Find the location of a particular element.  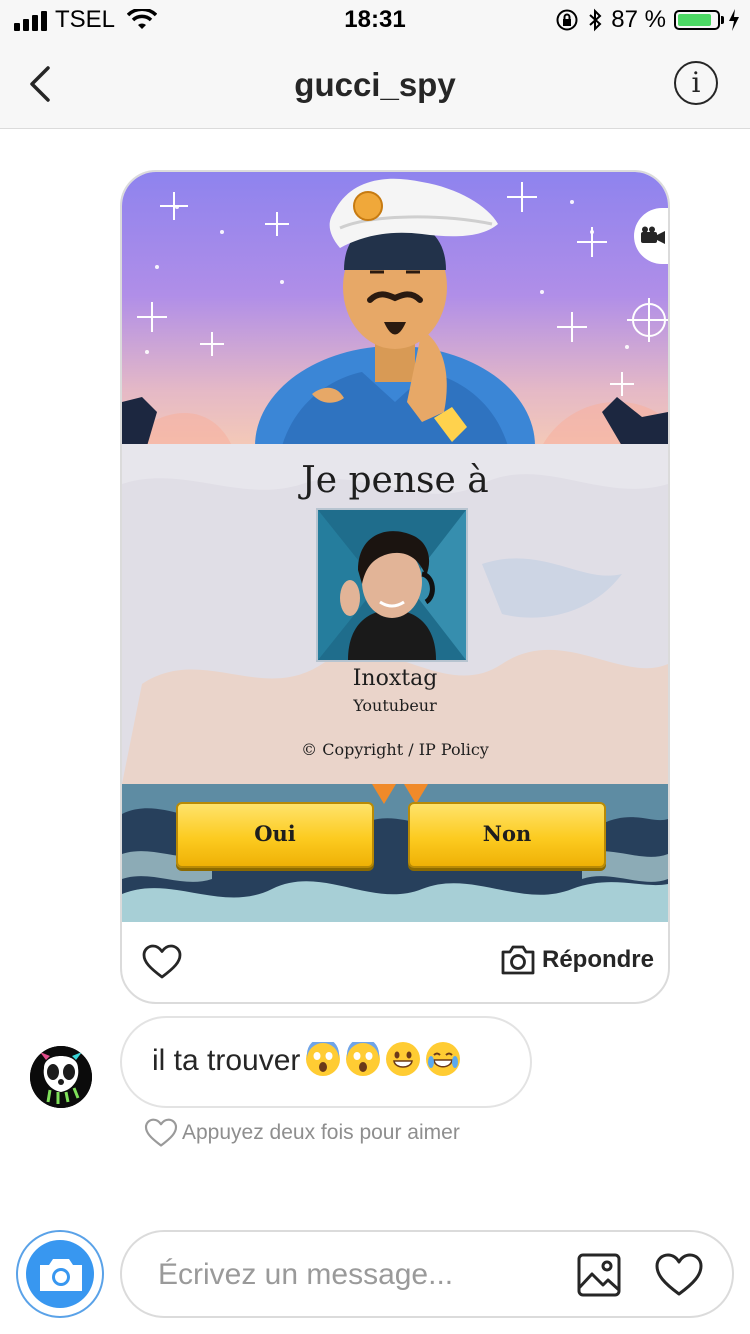

message-composer is located at coordinates (427, 1274).